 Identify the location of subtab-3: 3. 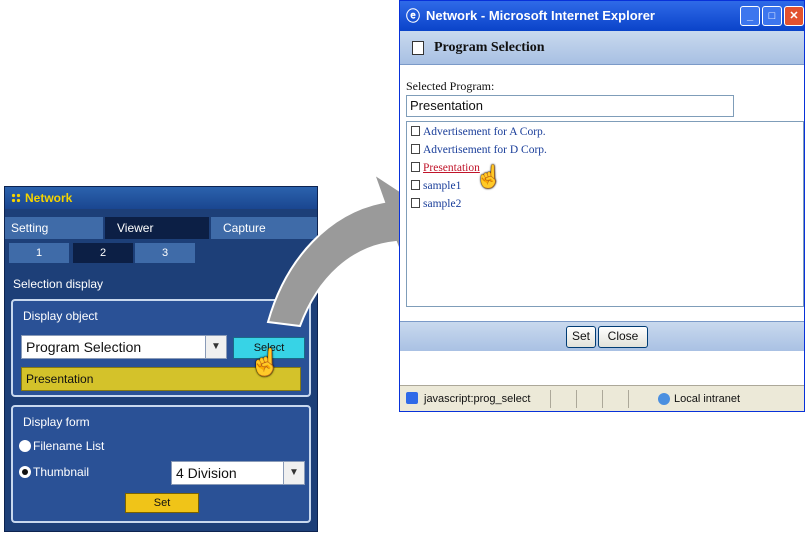
(165, 253).